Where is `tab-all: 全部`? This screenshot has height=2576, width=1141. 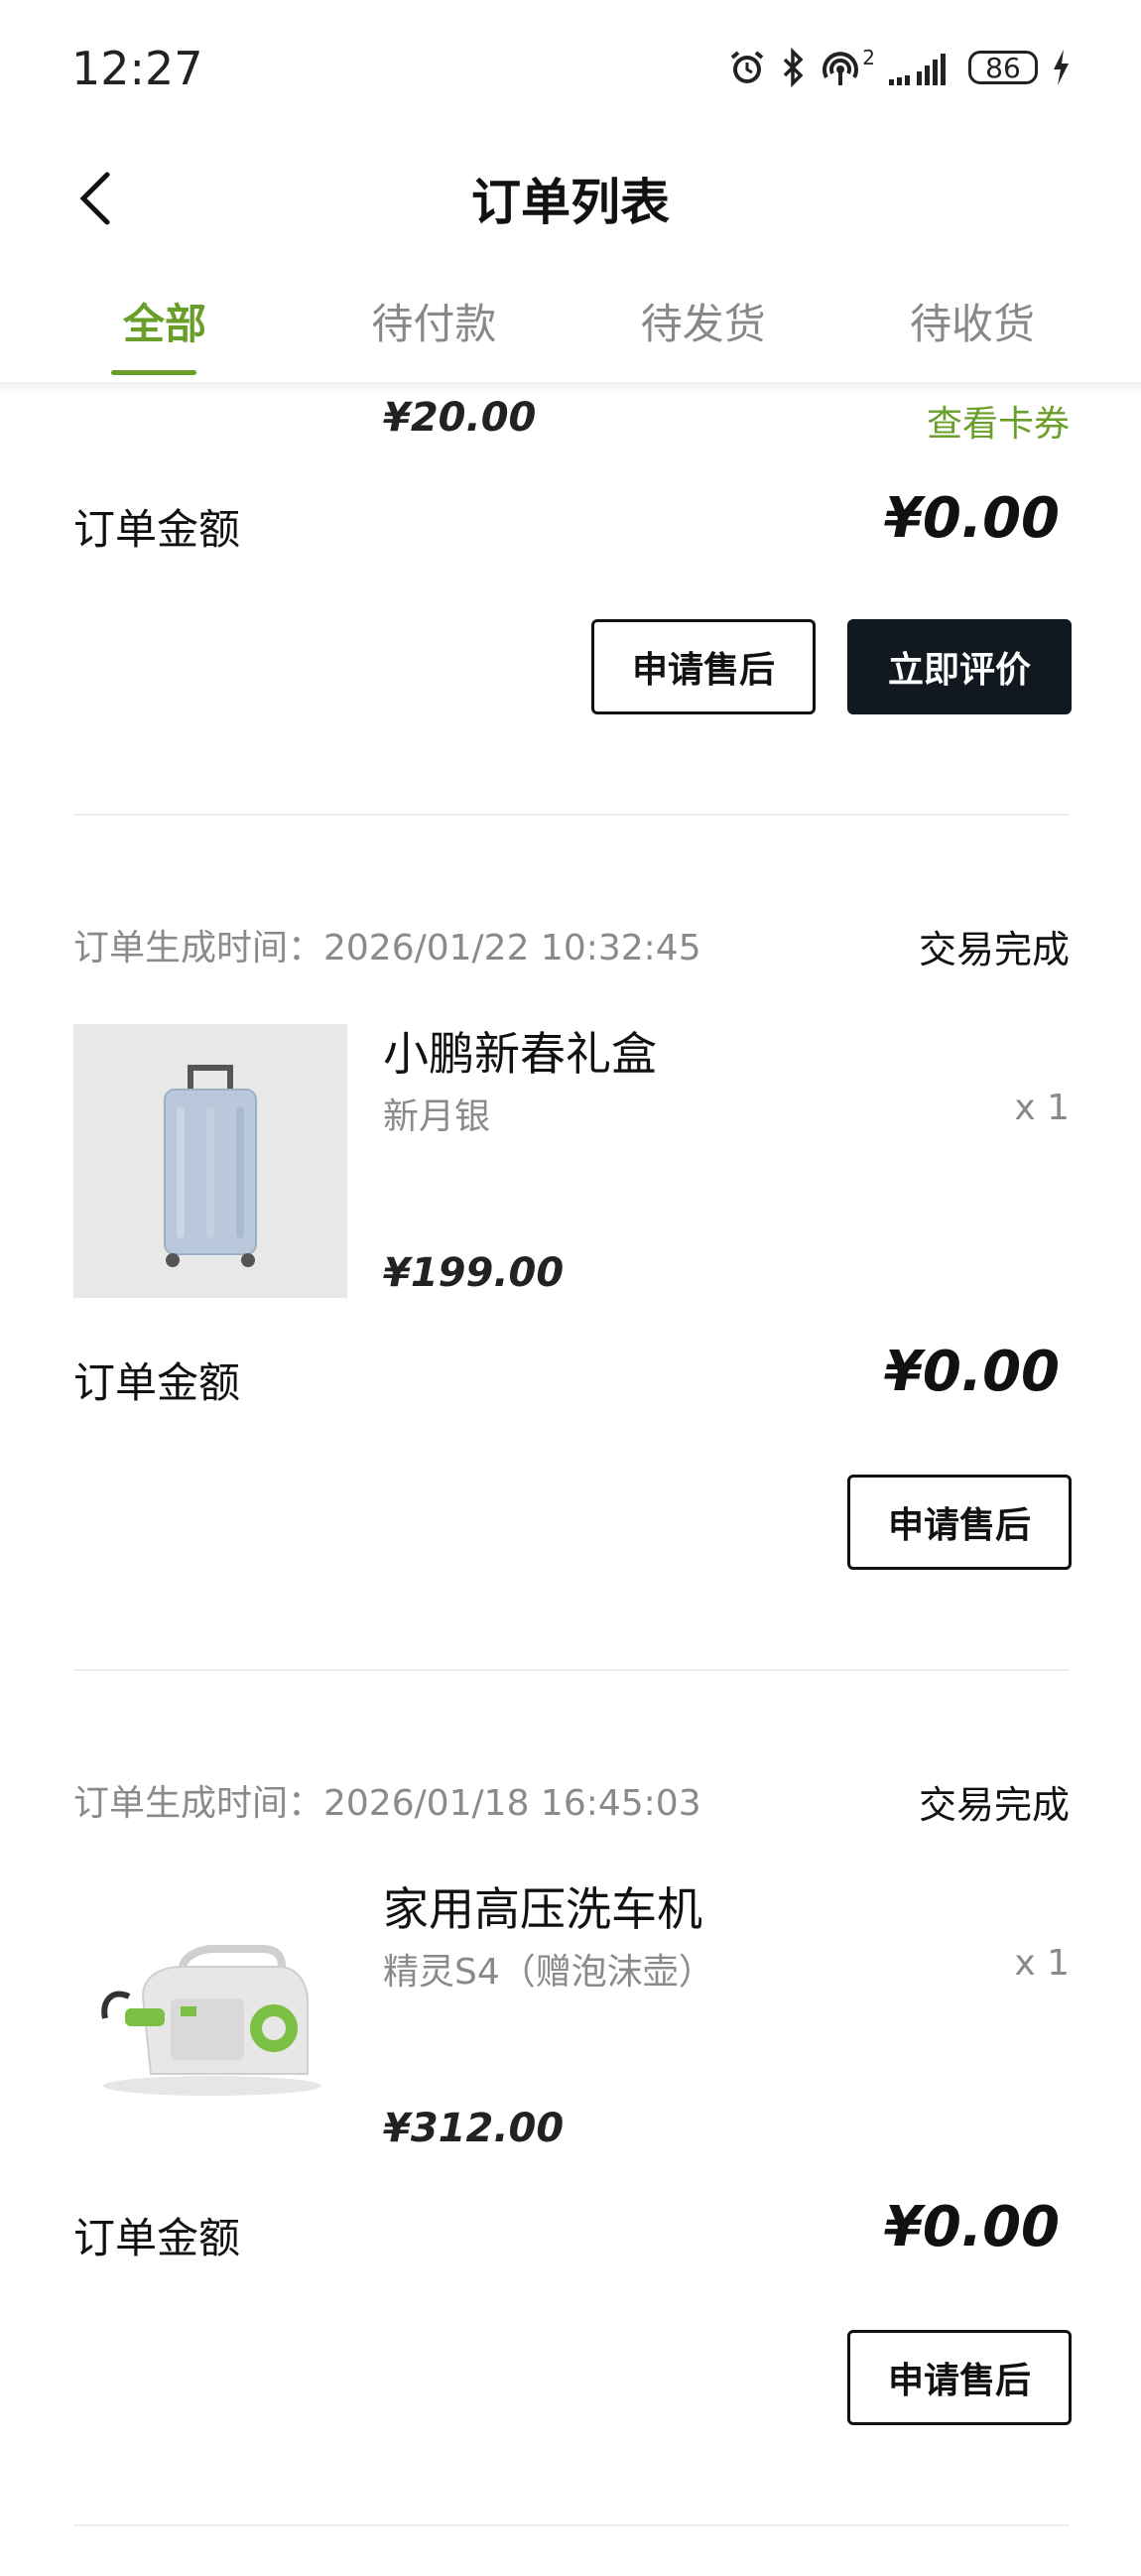 tab-all: 全部 is located at coordinates (165, 323).